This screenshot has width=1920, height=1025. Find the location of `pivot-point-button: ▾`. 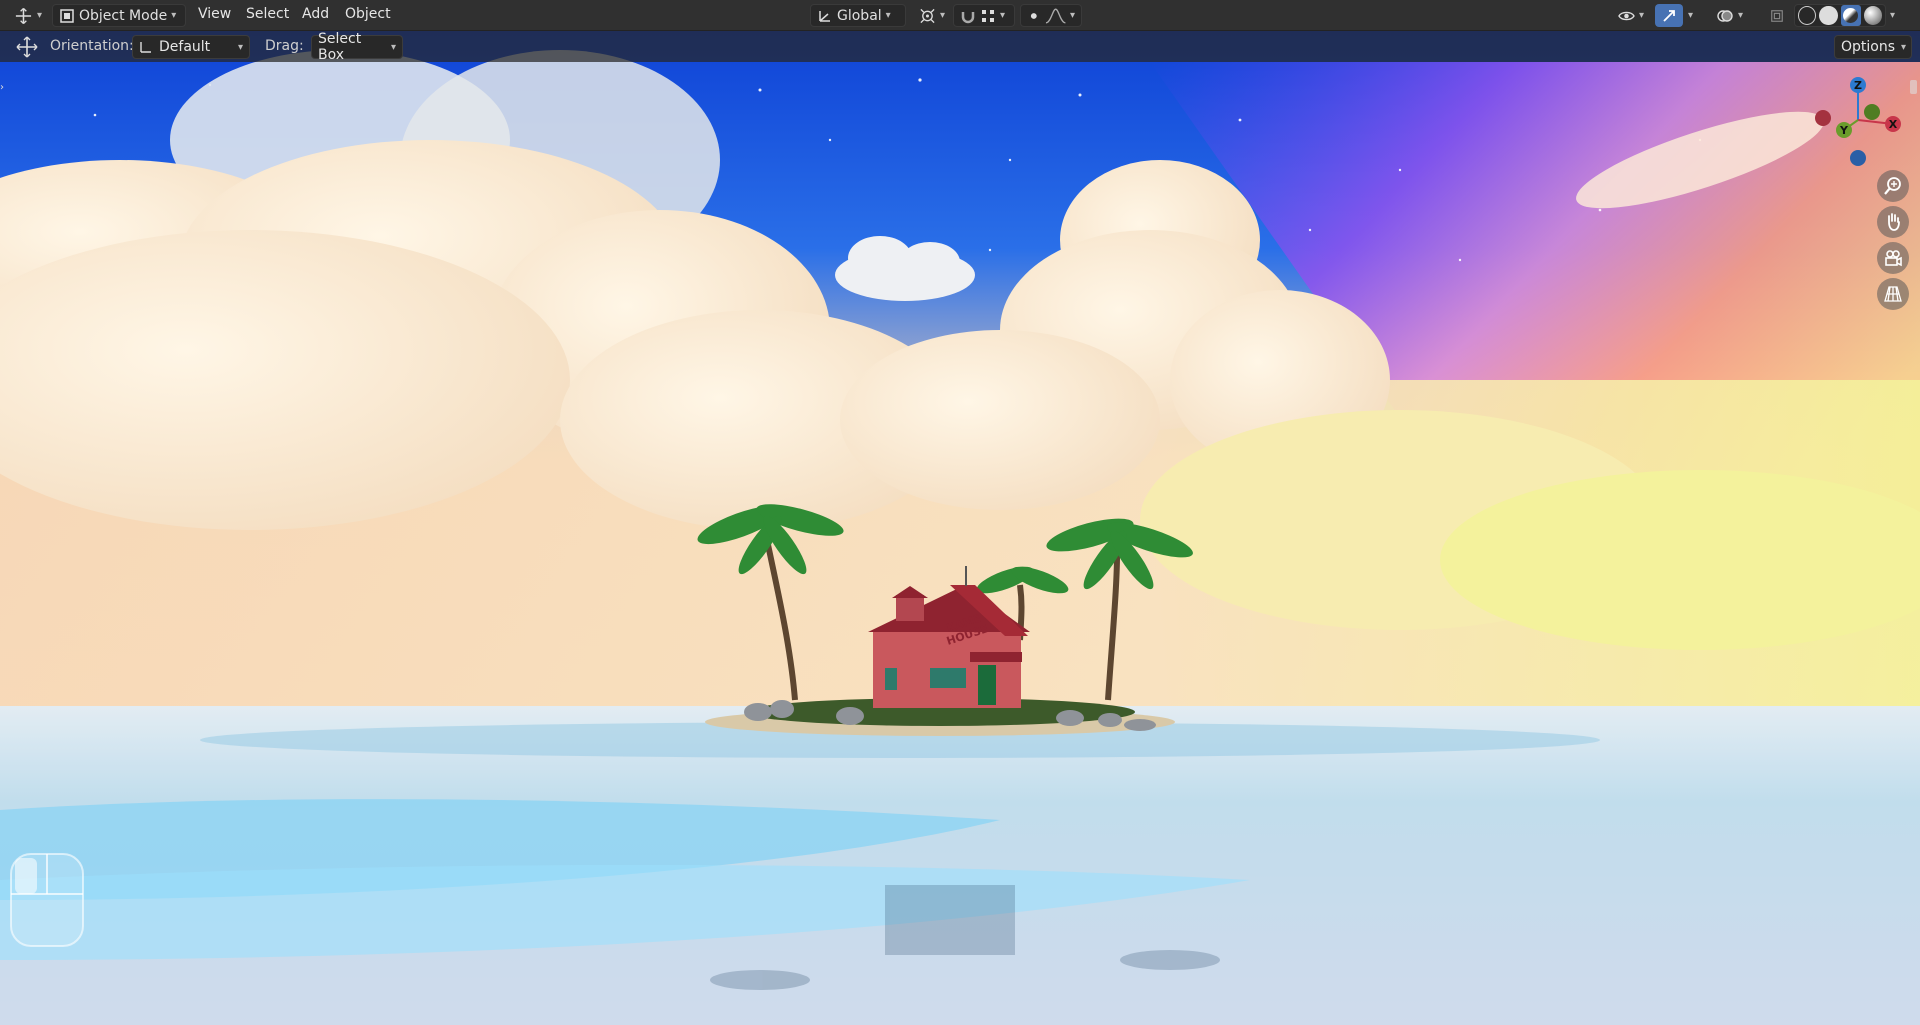

pivot-point-button: ▾ is located at coordinates (932, 15).